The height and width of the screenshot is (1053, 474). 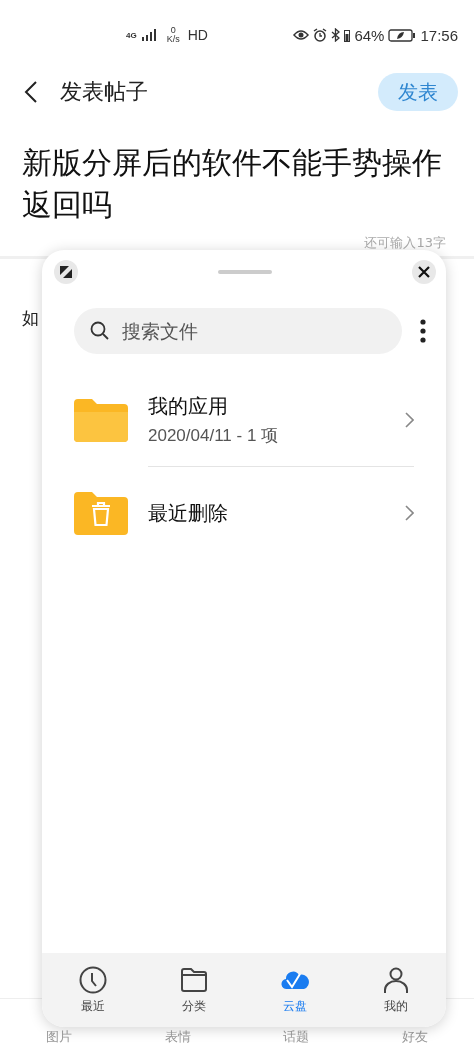 What do you see at coordinates (320, 35) in the screenshot?
I see `alarm-icon` at bounding box center [320, 35].